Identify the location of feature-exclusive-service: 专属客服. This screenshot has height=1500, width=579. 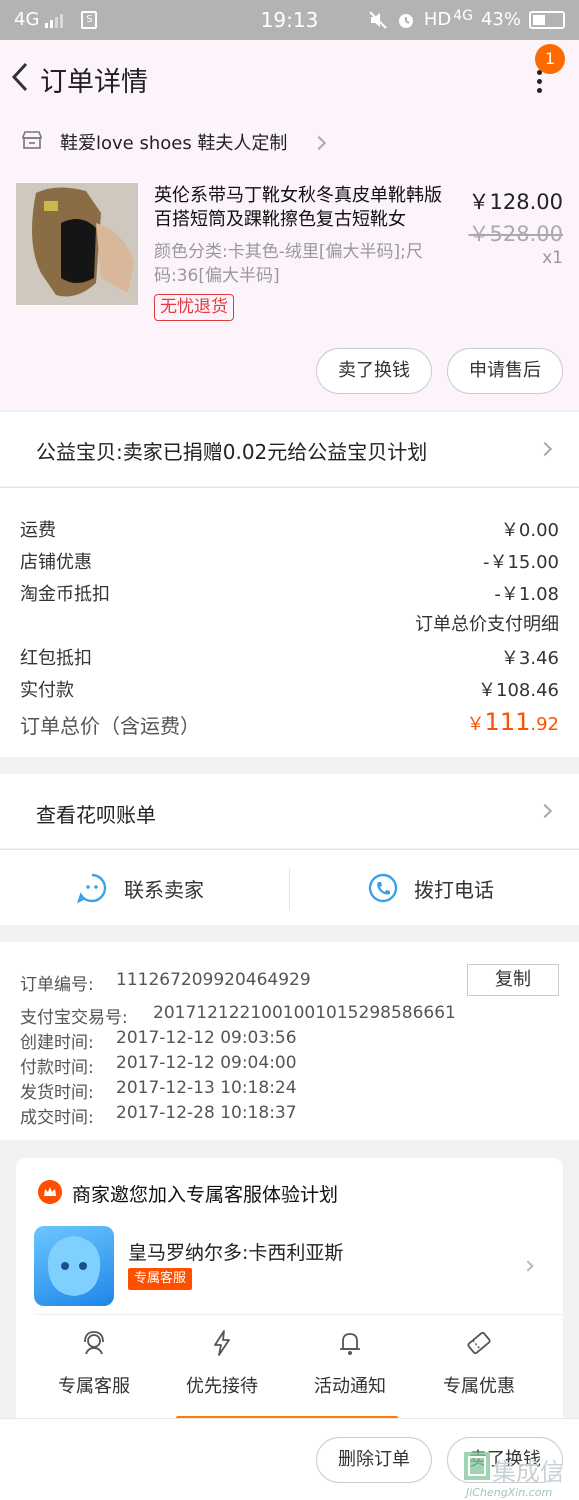
(94, 1363).